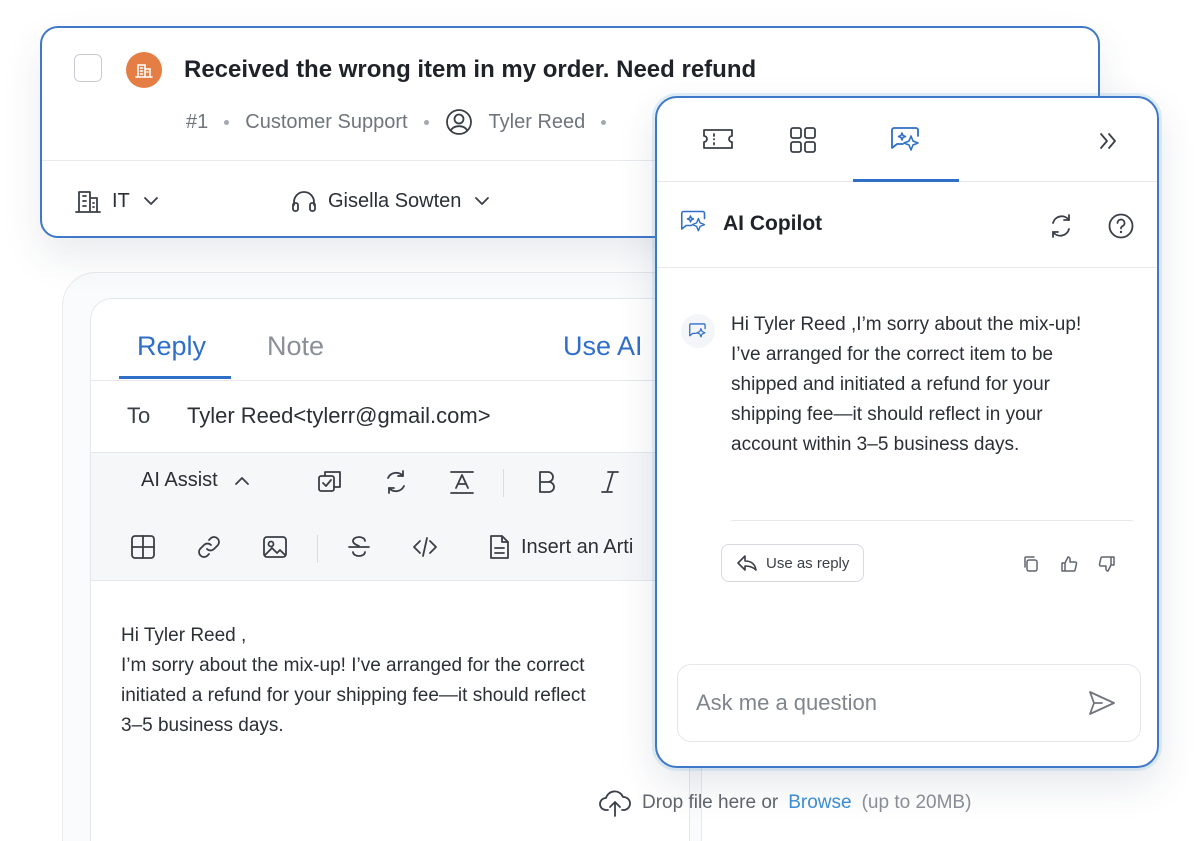  Describe the element at coordinates (209, 547) in the screenshot. I see `link-icon` at that location.